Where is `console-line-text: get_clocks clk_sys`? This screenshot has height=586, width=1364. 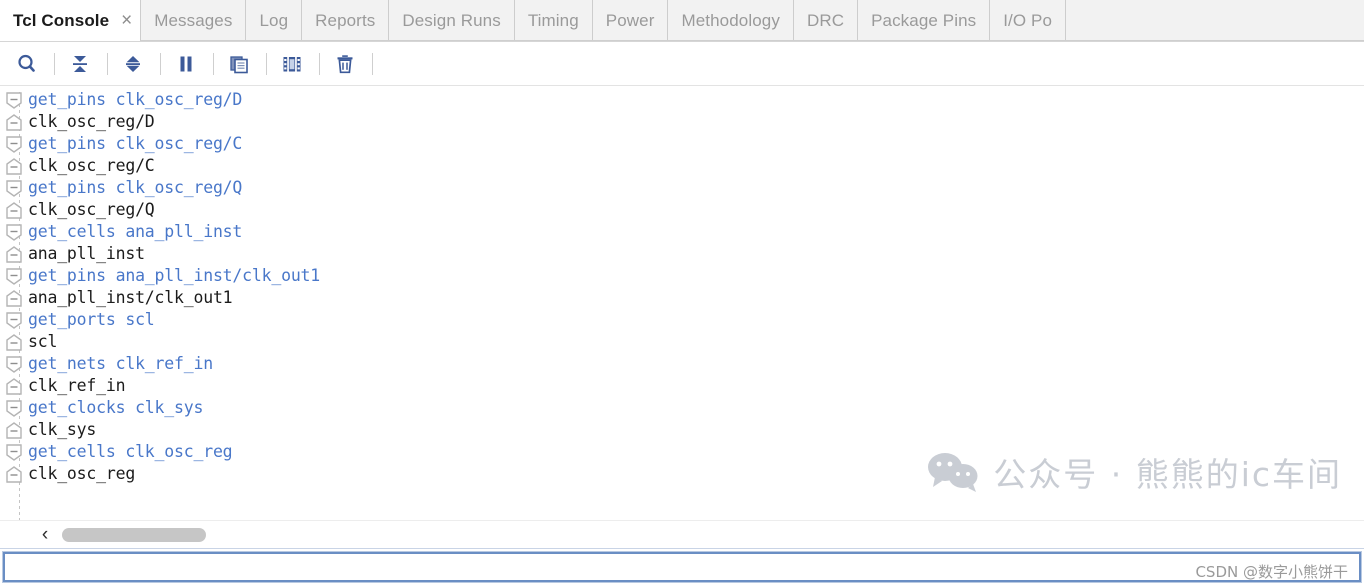 console-line-text: get_clocks clk_sys is located at coordinates (116, 407).